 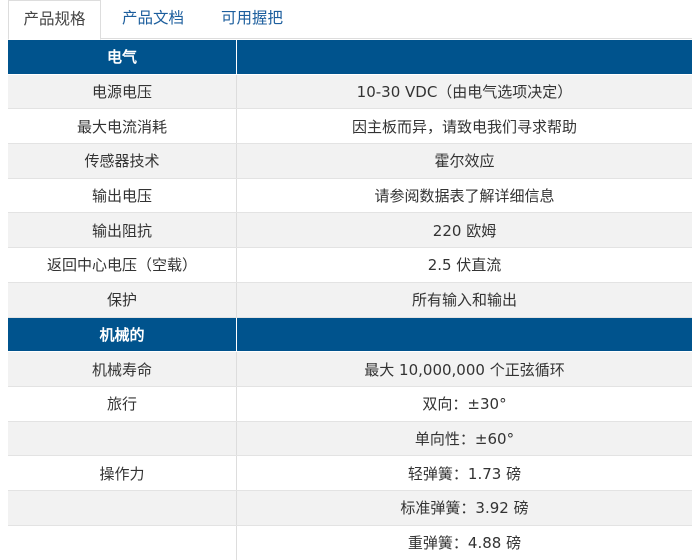 I want to click on spec-value: 轻弹簧：1.73 磅, so click(x=464, y=473).